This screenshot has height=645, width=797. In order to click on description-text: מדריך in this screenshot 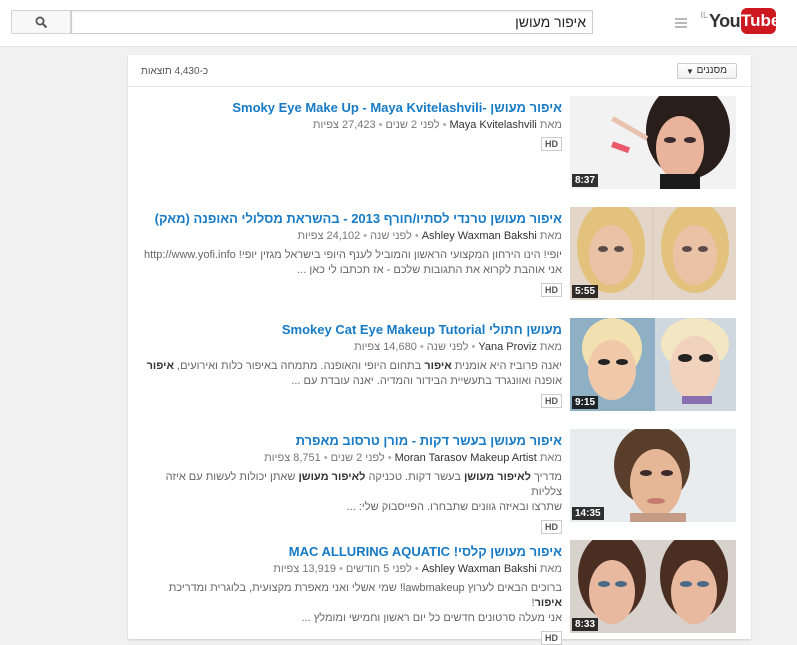, I will do `click(546, 477)`.